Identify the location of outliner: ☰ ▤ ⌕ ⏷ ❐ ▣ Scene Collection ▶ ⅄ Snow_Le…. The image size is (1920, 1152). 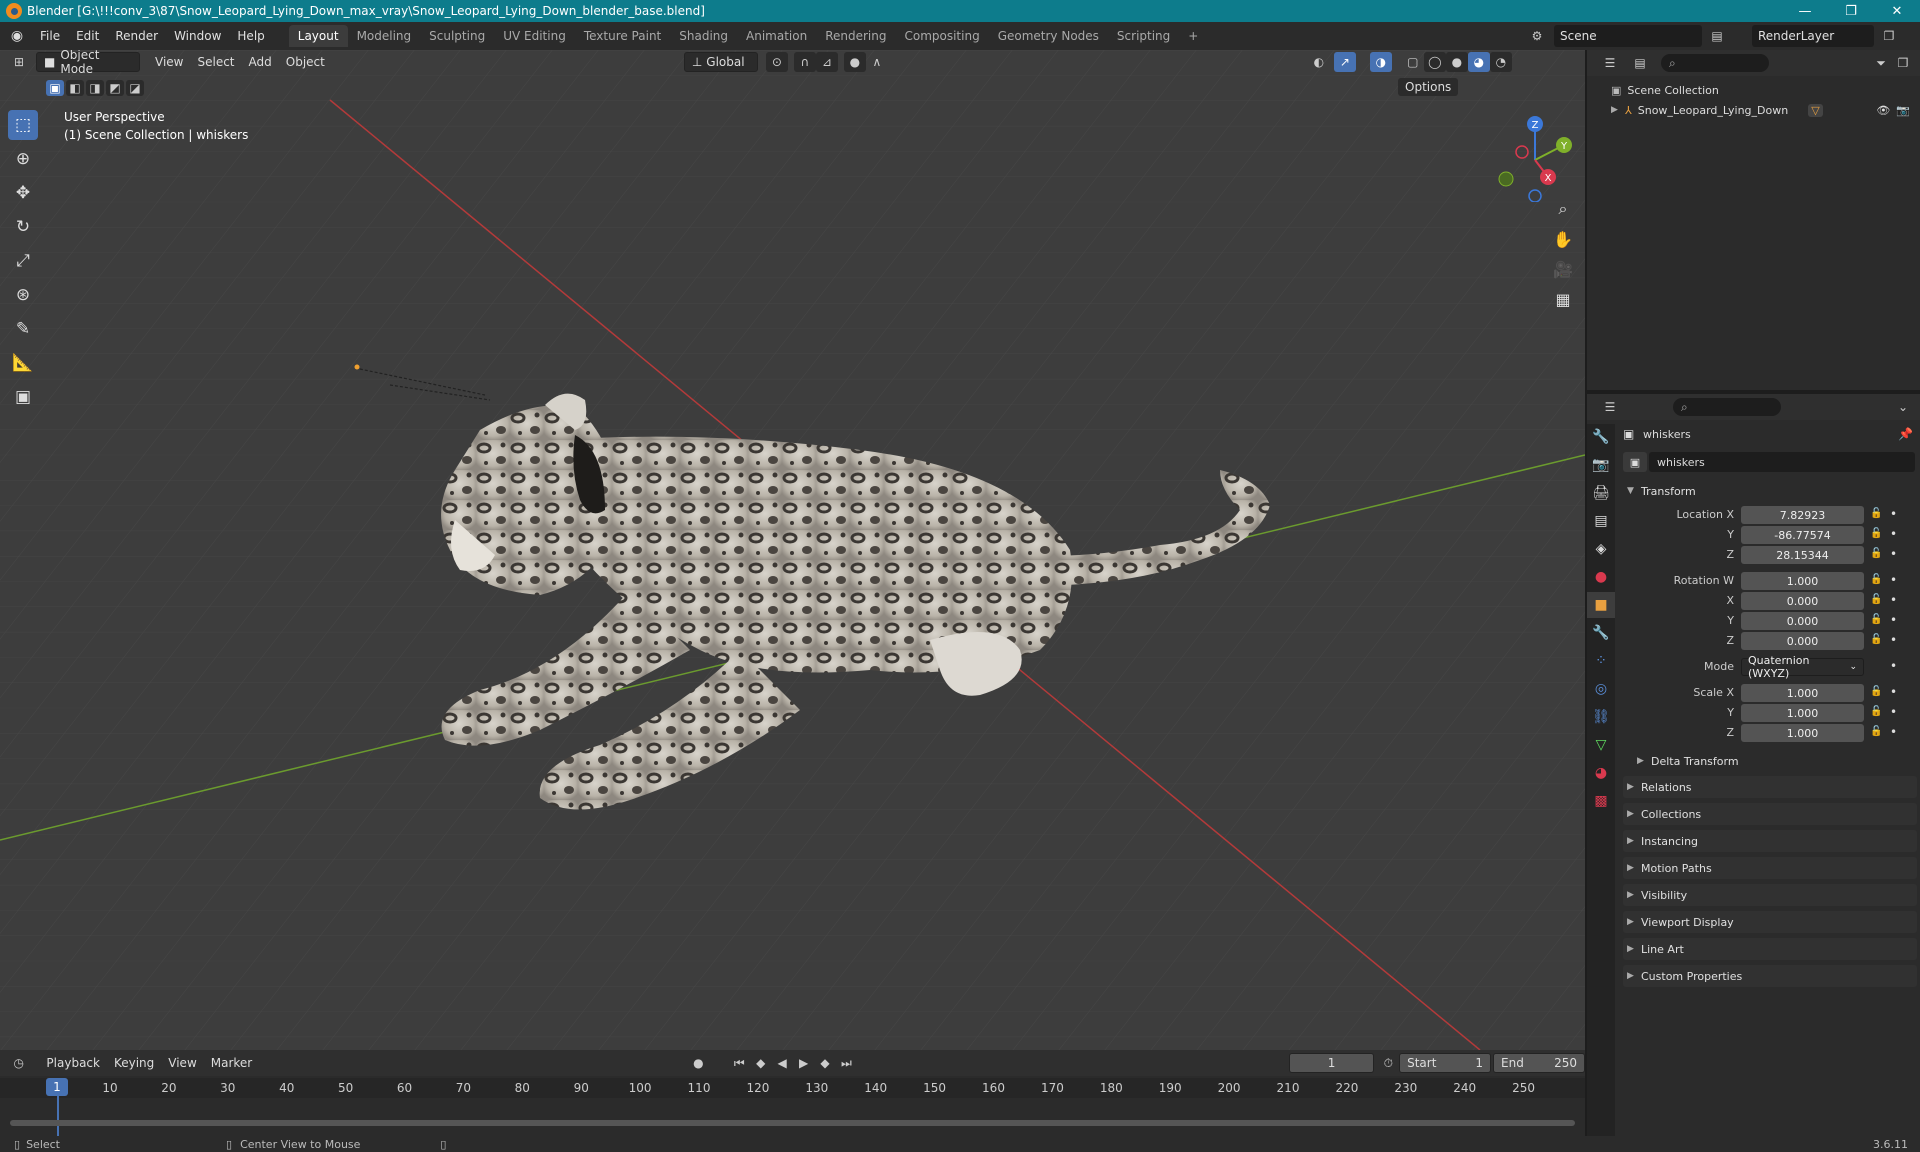
(1753, 220).